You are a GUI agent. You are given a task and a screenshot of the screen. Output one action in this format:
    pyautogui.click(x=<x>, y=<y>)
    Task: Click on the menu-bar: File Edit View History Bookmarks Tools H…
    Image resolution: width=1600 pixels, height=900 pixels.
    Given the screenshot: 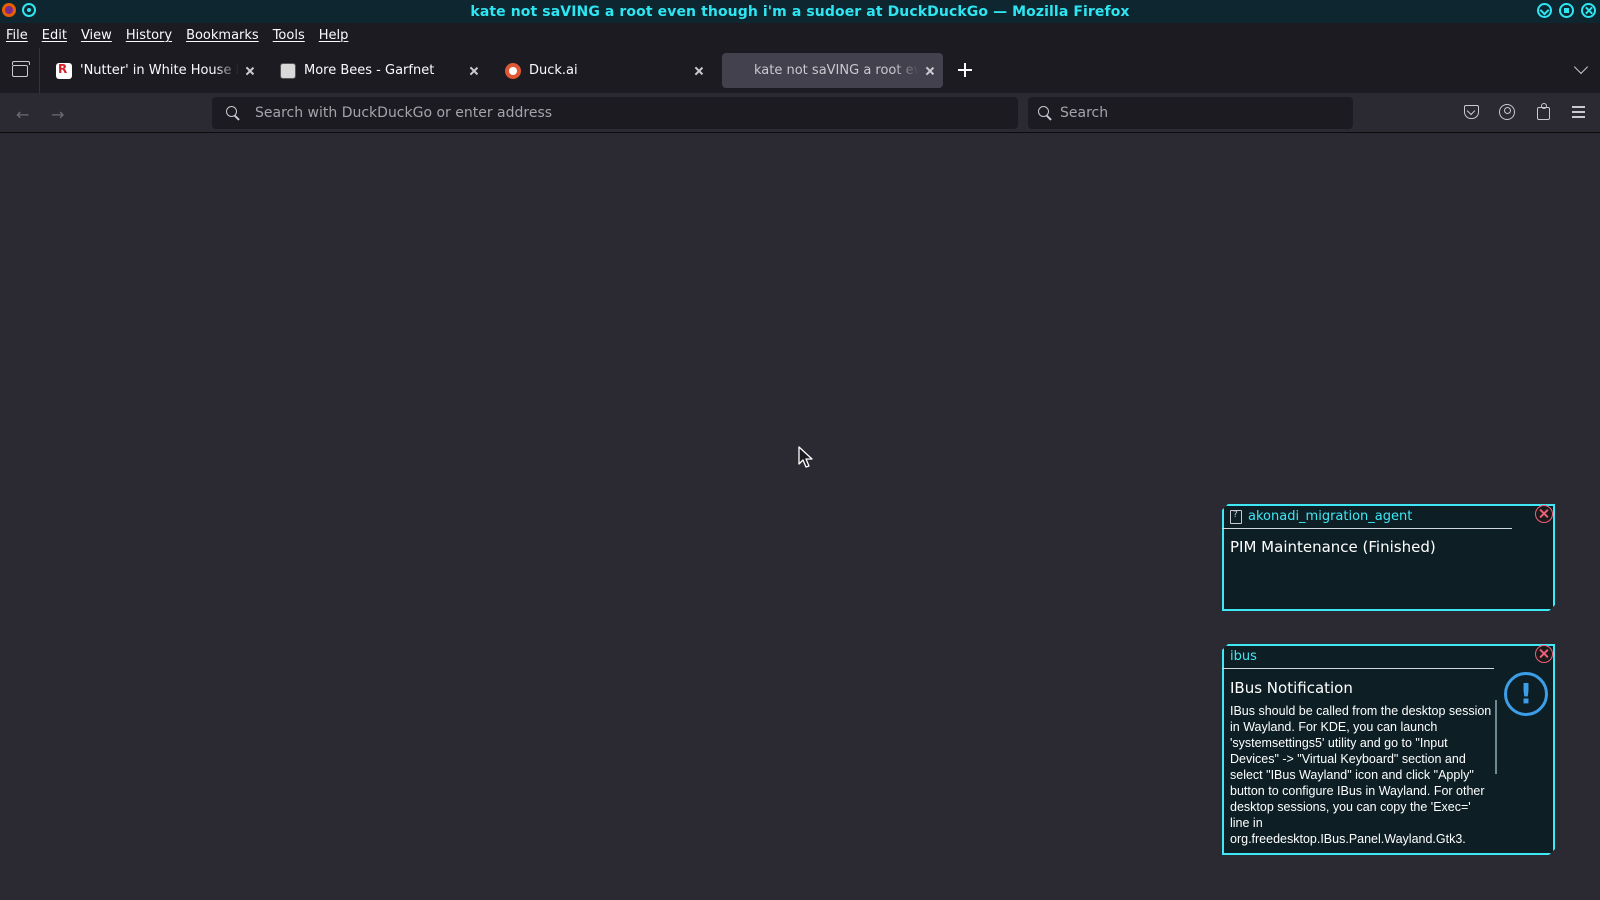 What is the action you would take?
    pyautogui.click(x=800, y=35)
    